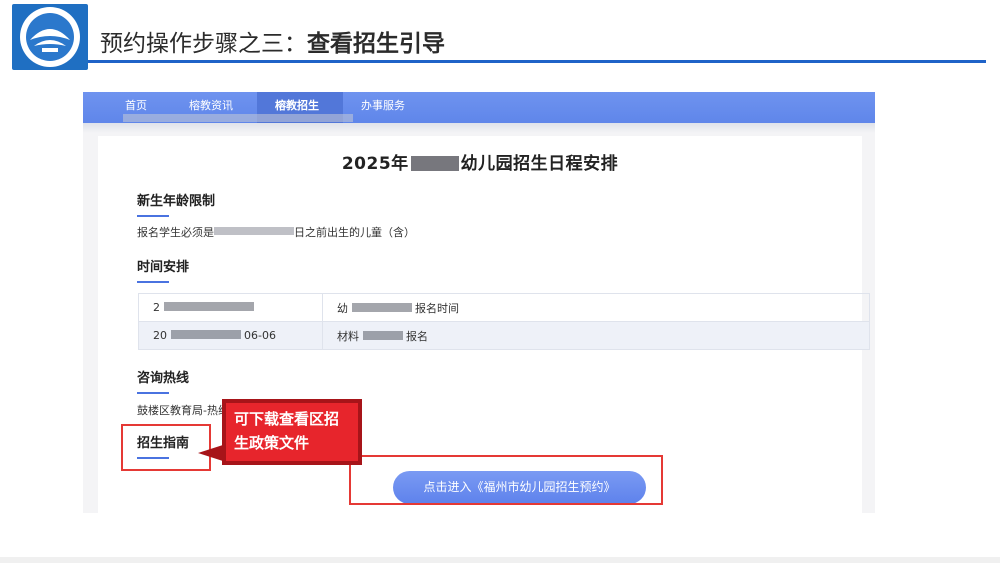 This screenshot has height=563, width=1000. What do you see at coordinates (156, 307) in the screenshot?
I see `cell-text: 2` at bounding box center [156, 307].